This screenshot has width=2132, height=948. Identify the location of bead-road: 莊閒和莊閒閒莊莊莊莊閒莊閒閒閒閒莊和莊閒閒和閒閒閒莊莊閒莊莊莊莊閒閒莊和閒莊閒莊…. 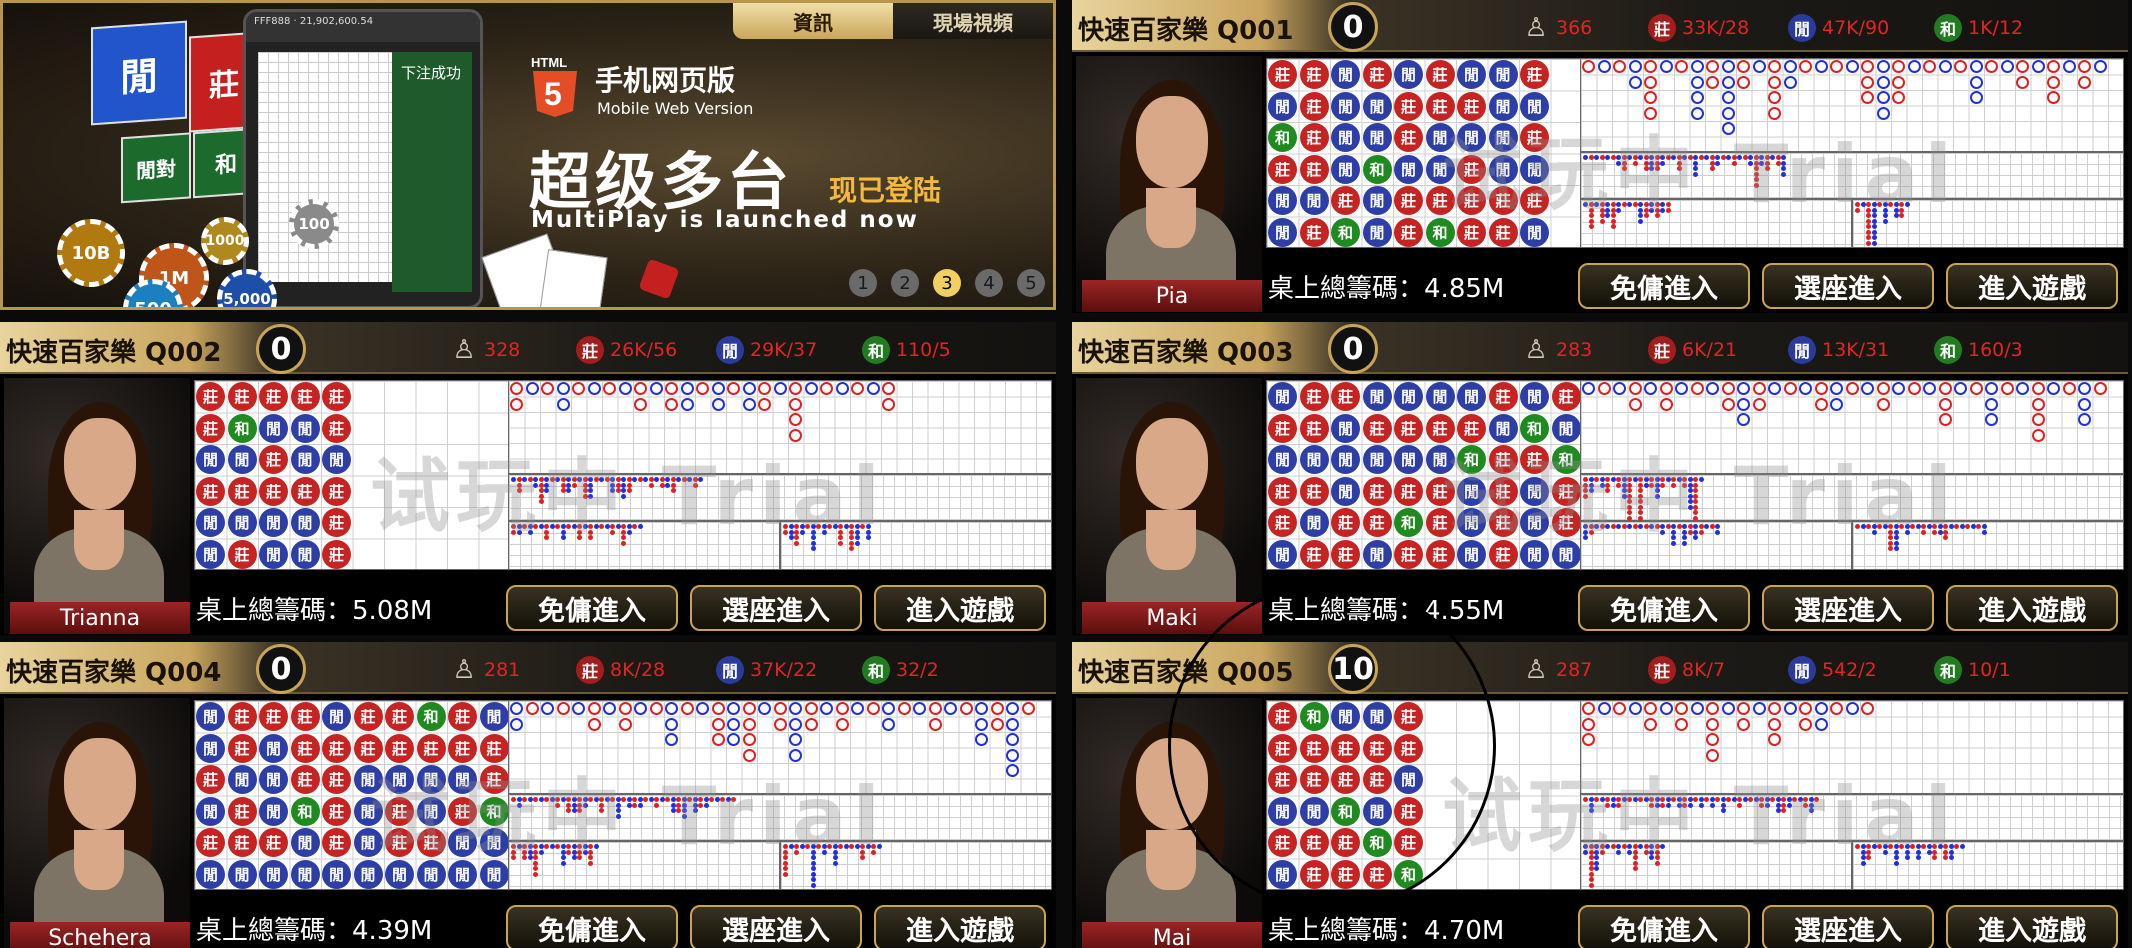
(1424, 153).